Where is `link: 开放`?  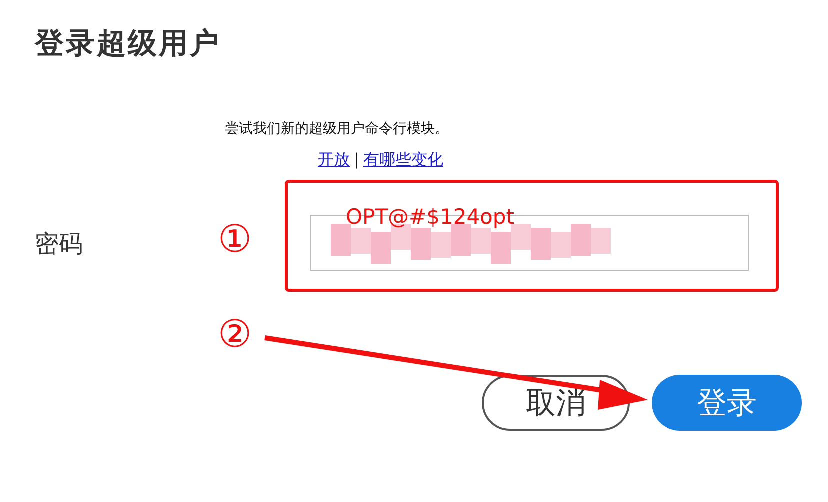
link: 开放 is located at coordinates (334, 160).